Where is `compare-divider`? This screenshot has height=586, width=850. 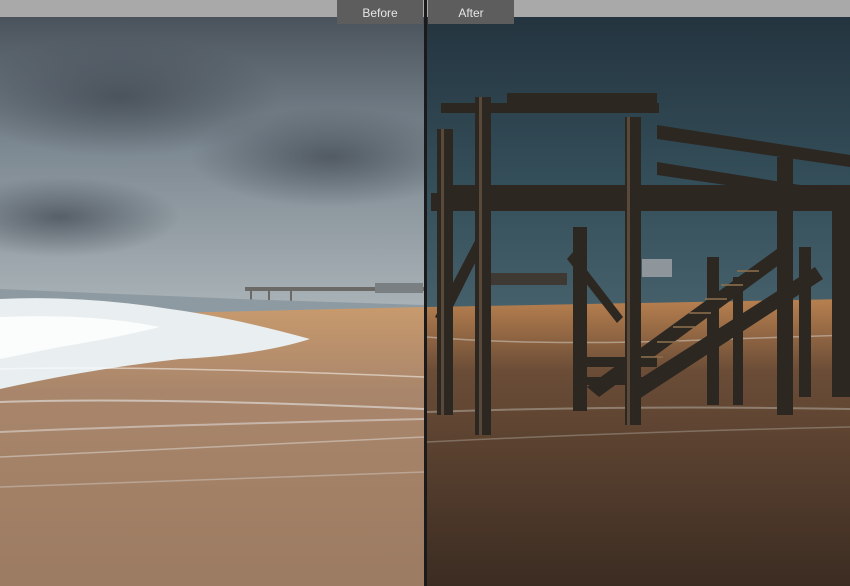
compare-divider is located at coordinates (425, 293).